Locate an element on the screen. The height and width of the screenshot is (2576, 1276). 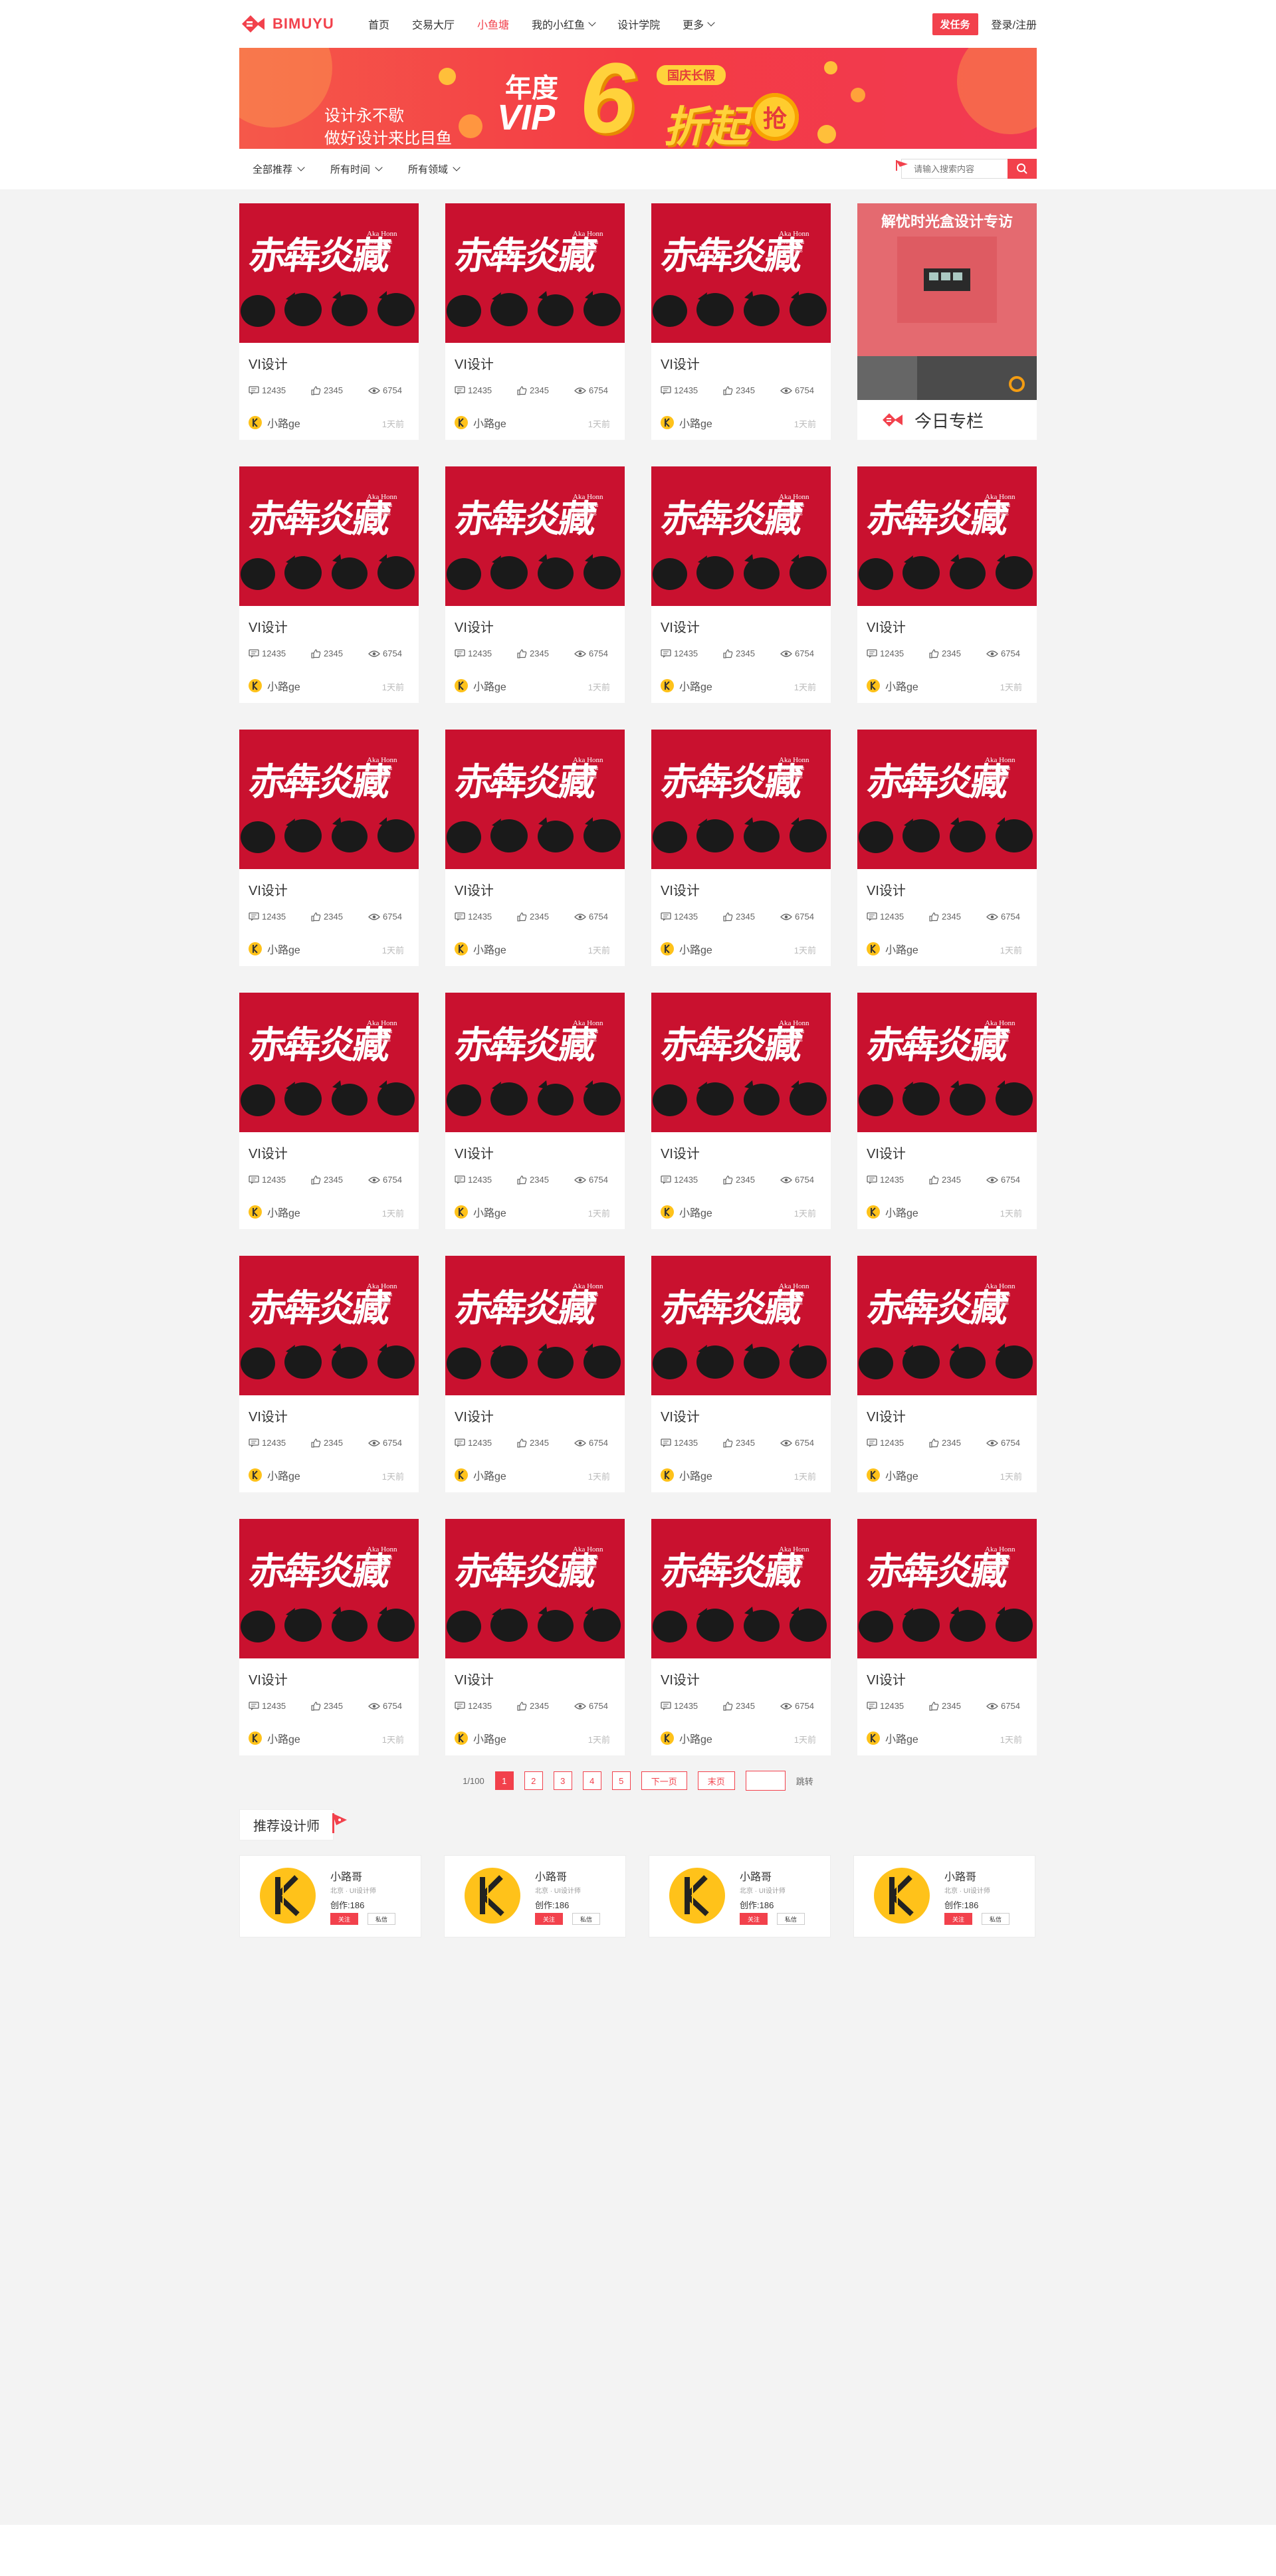
next-page-button: 下一页 is located at coordinates (664, 1780).